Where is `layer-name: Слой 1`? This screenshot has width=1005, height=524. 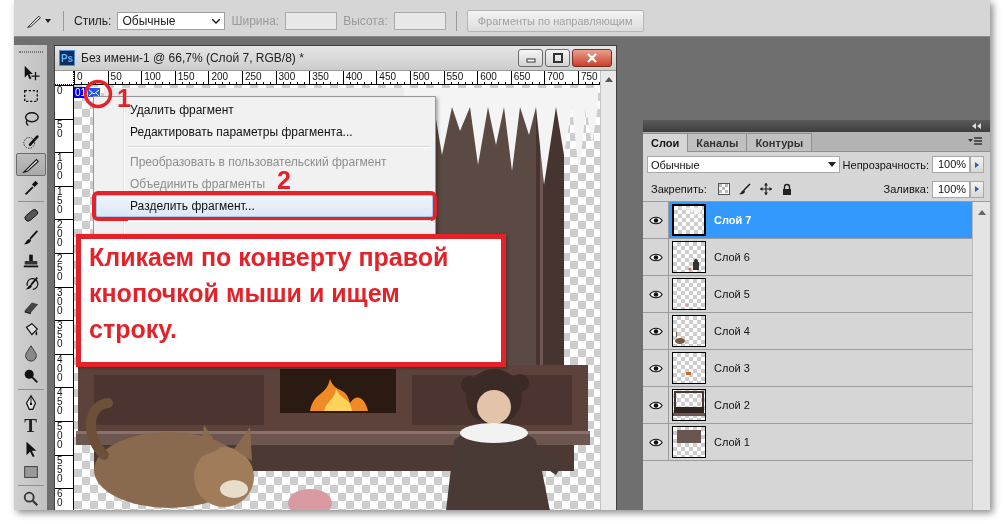
layer-name: Слой 1 is located at coordinates (732, 442).